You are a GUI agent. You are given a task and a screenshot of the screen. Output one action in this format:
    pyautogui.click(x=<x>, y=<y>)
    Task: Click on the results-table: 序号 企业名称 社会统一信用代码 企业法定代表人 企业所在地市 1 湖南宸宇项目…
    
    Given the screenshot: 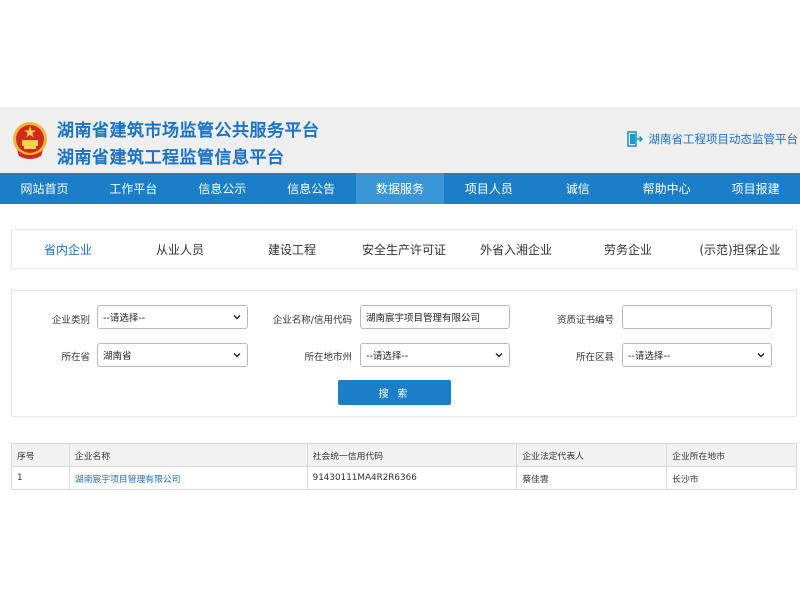 What is the action you would take?
    pyautogui.click(x=404, y=466)
    